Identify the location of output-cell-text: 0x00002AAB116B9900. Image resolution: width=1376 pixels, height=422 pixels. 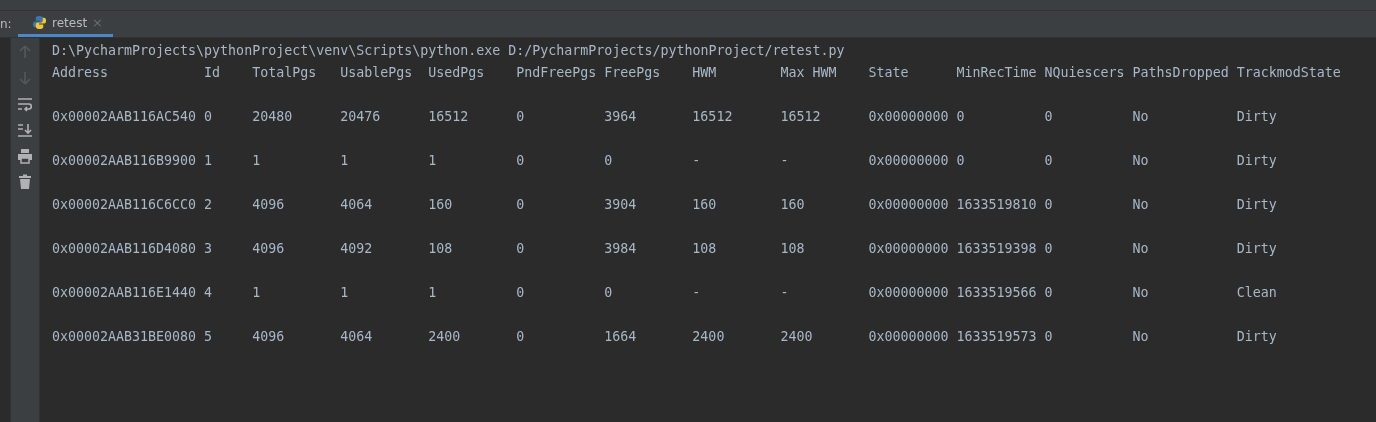
(125, 161).